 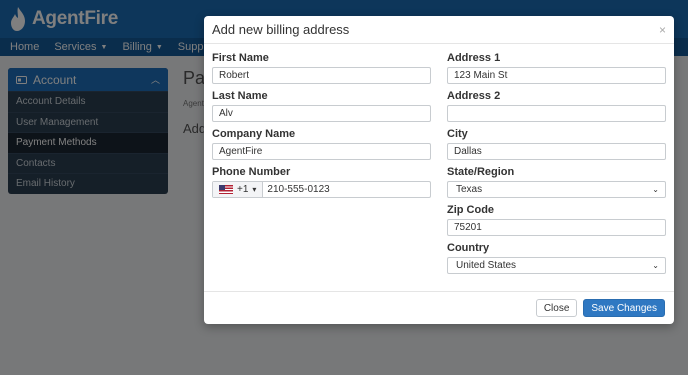 What do you see at coordinates (240, 58) in the screenshot?
I see `first-name-label: First Name` at bounding box center [240, 58].